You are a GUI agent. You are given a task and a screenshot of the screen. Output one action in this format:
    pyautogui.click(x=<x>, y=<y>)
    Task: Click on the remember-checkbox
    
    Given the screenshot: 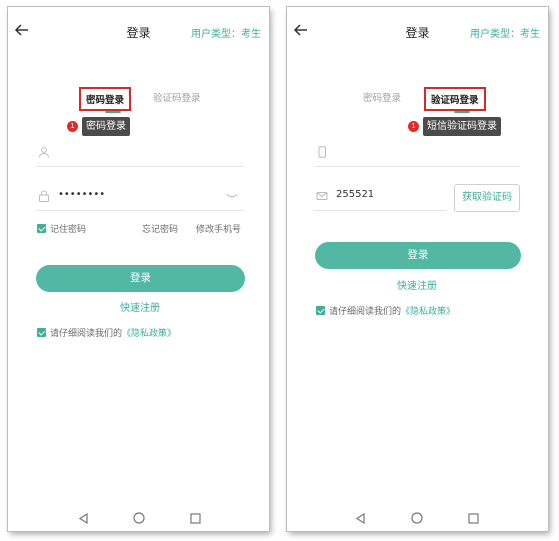 What is the action you would take?
    pyautogui.click(x=41, y=228)
    